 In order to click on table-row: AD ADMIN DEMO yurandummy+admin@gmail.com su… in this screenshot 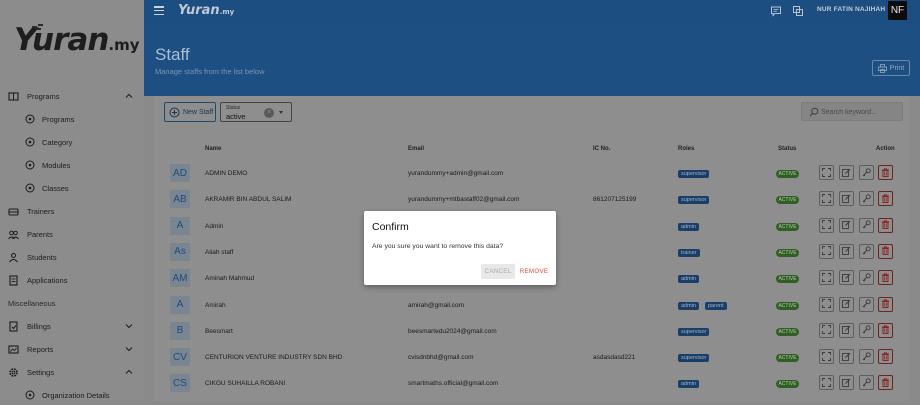, I will do `click(531, 174)`.